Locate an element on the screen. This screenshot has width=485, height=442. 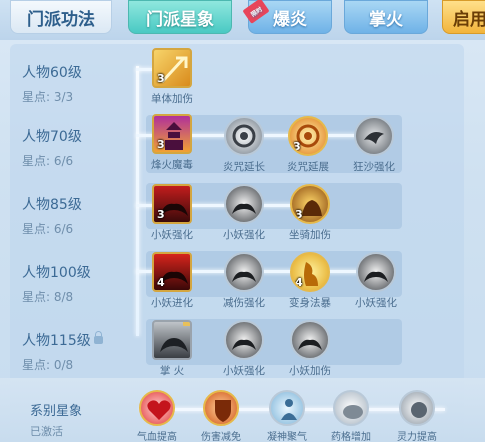
skill-node: 4 小妖进化 is located at coordinates (172, 281).